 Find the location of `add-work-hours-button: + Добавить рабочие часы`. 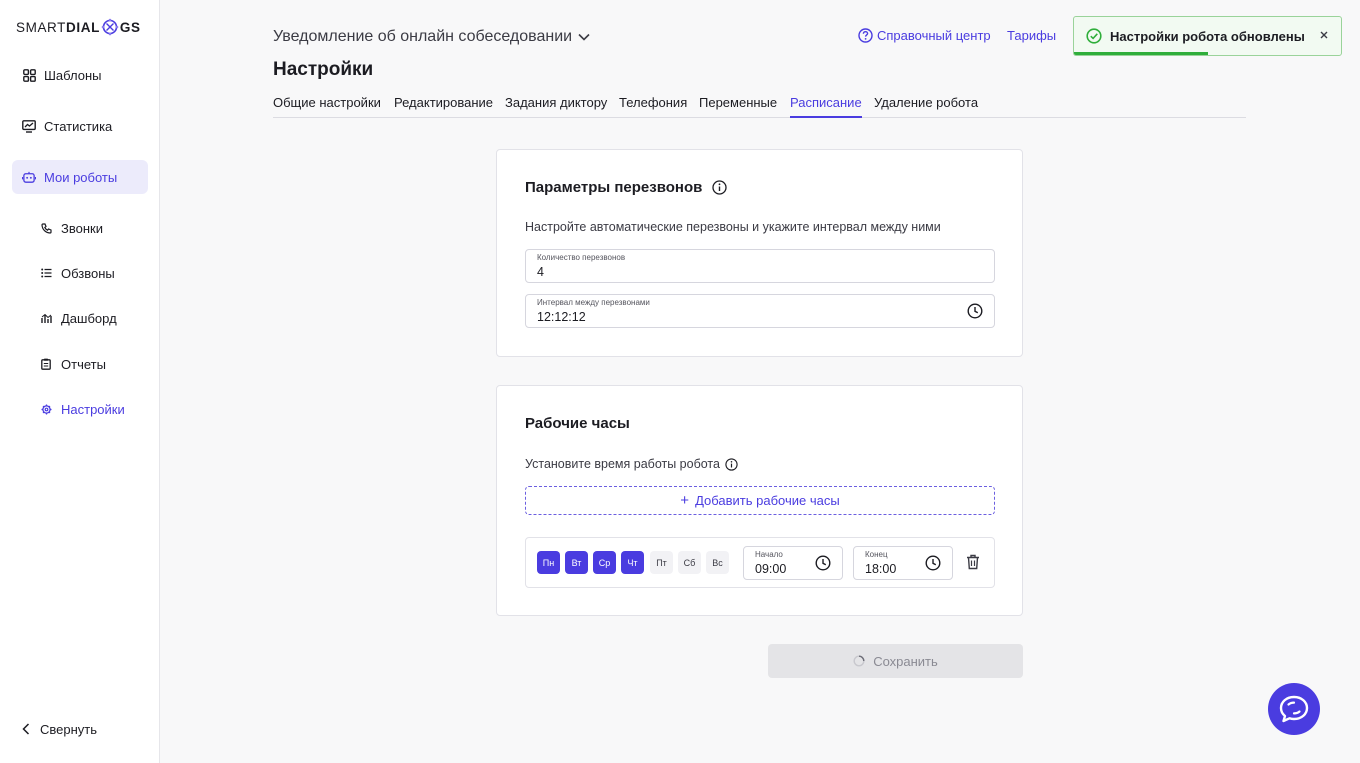

add-work-hours-button: + Добавить рабочие часы is located at coordinates (760, 500).